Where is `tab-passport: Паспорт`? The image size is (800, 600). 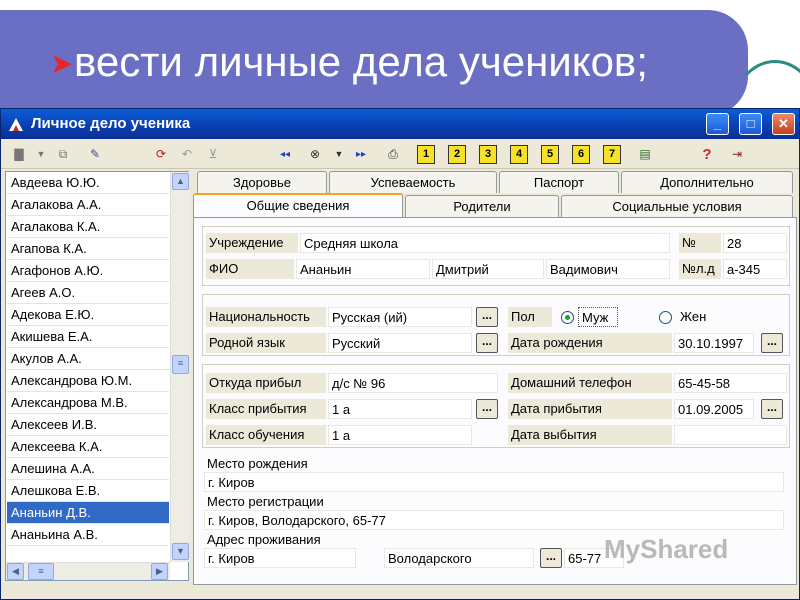 tab-passport: Паспорт is located at coordinates (559, 182).